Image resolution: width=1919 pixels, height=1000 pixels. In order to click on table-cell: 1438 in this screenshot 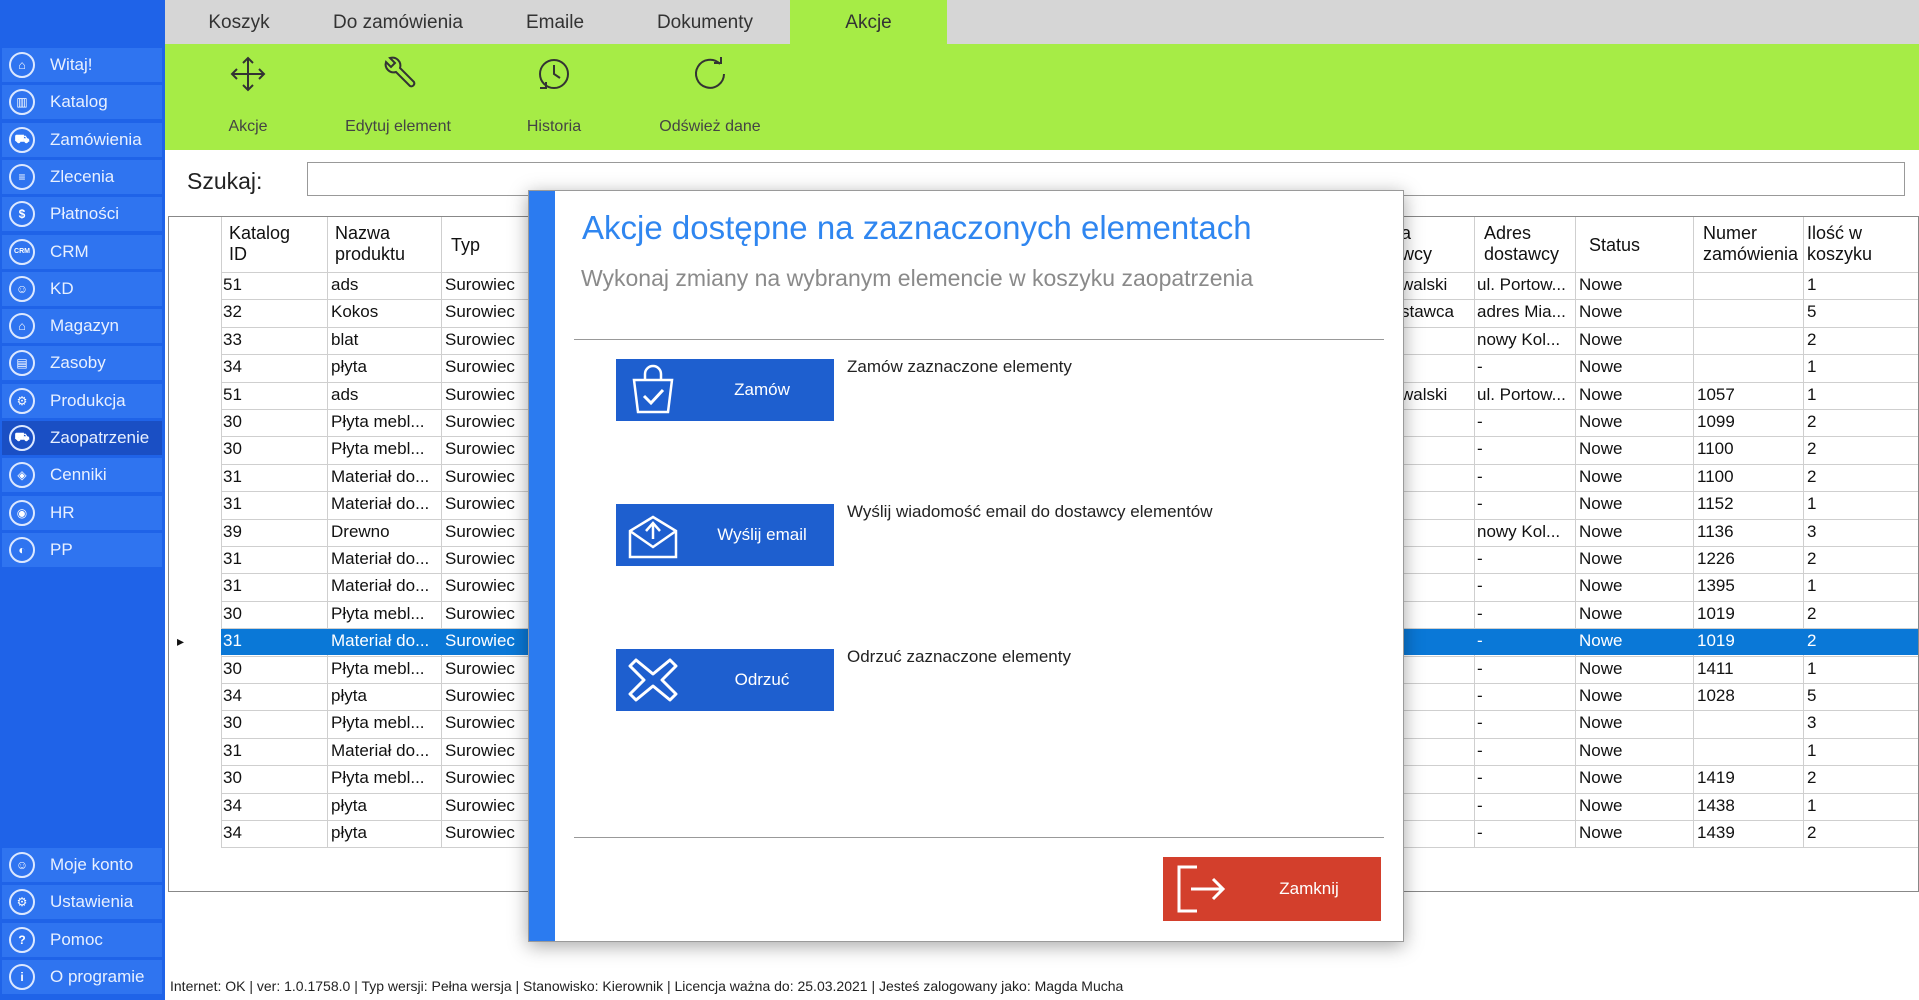, I will do `click(1752, 806)`.